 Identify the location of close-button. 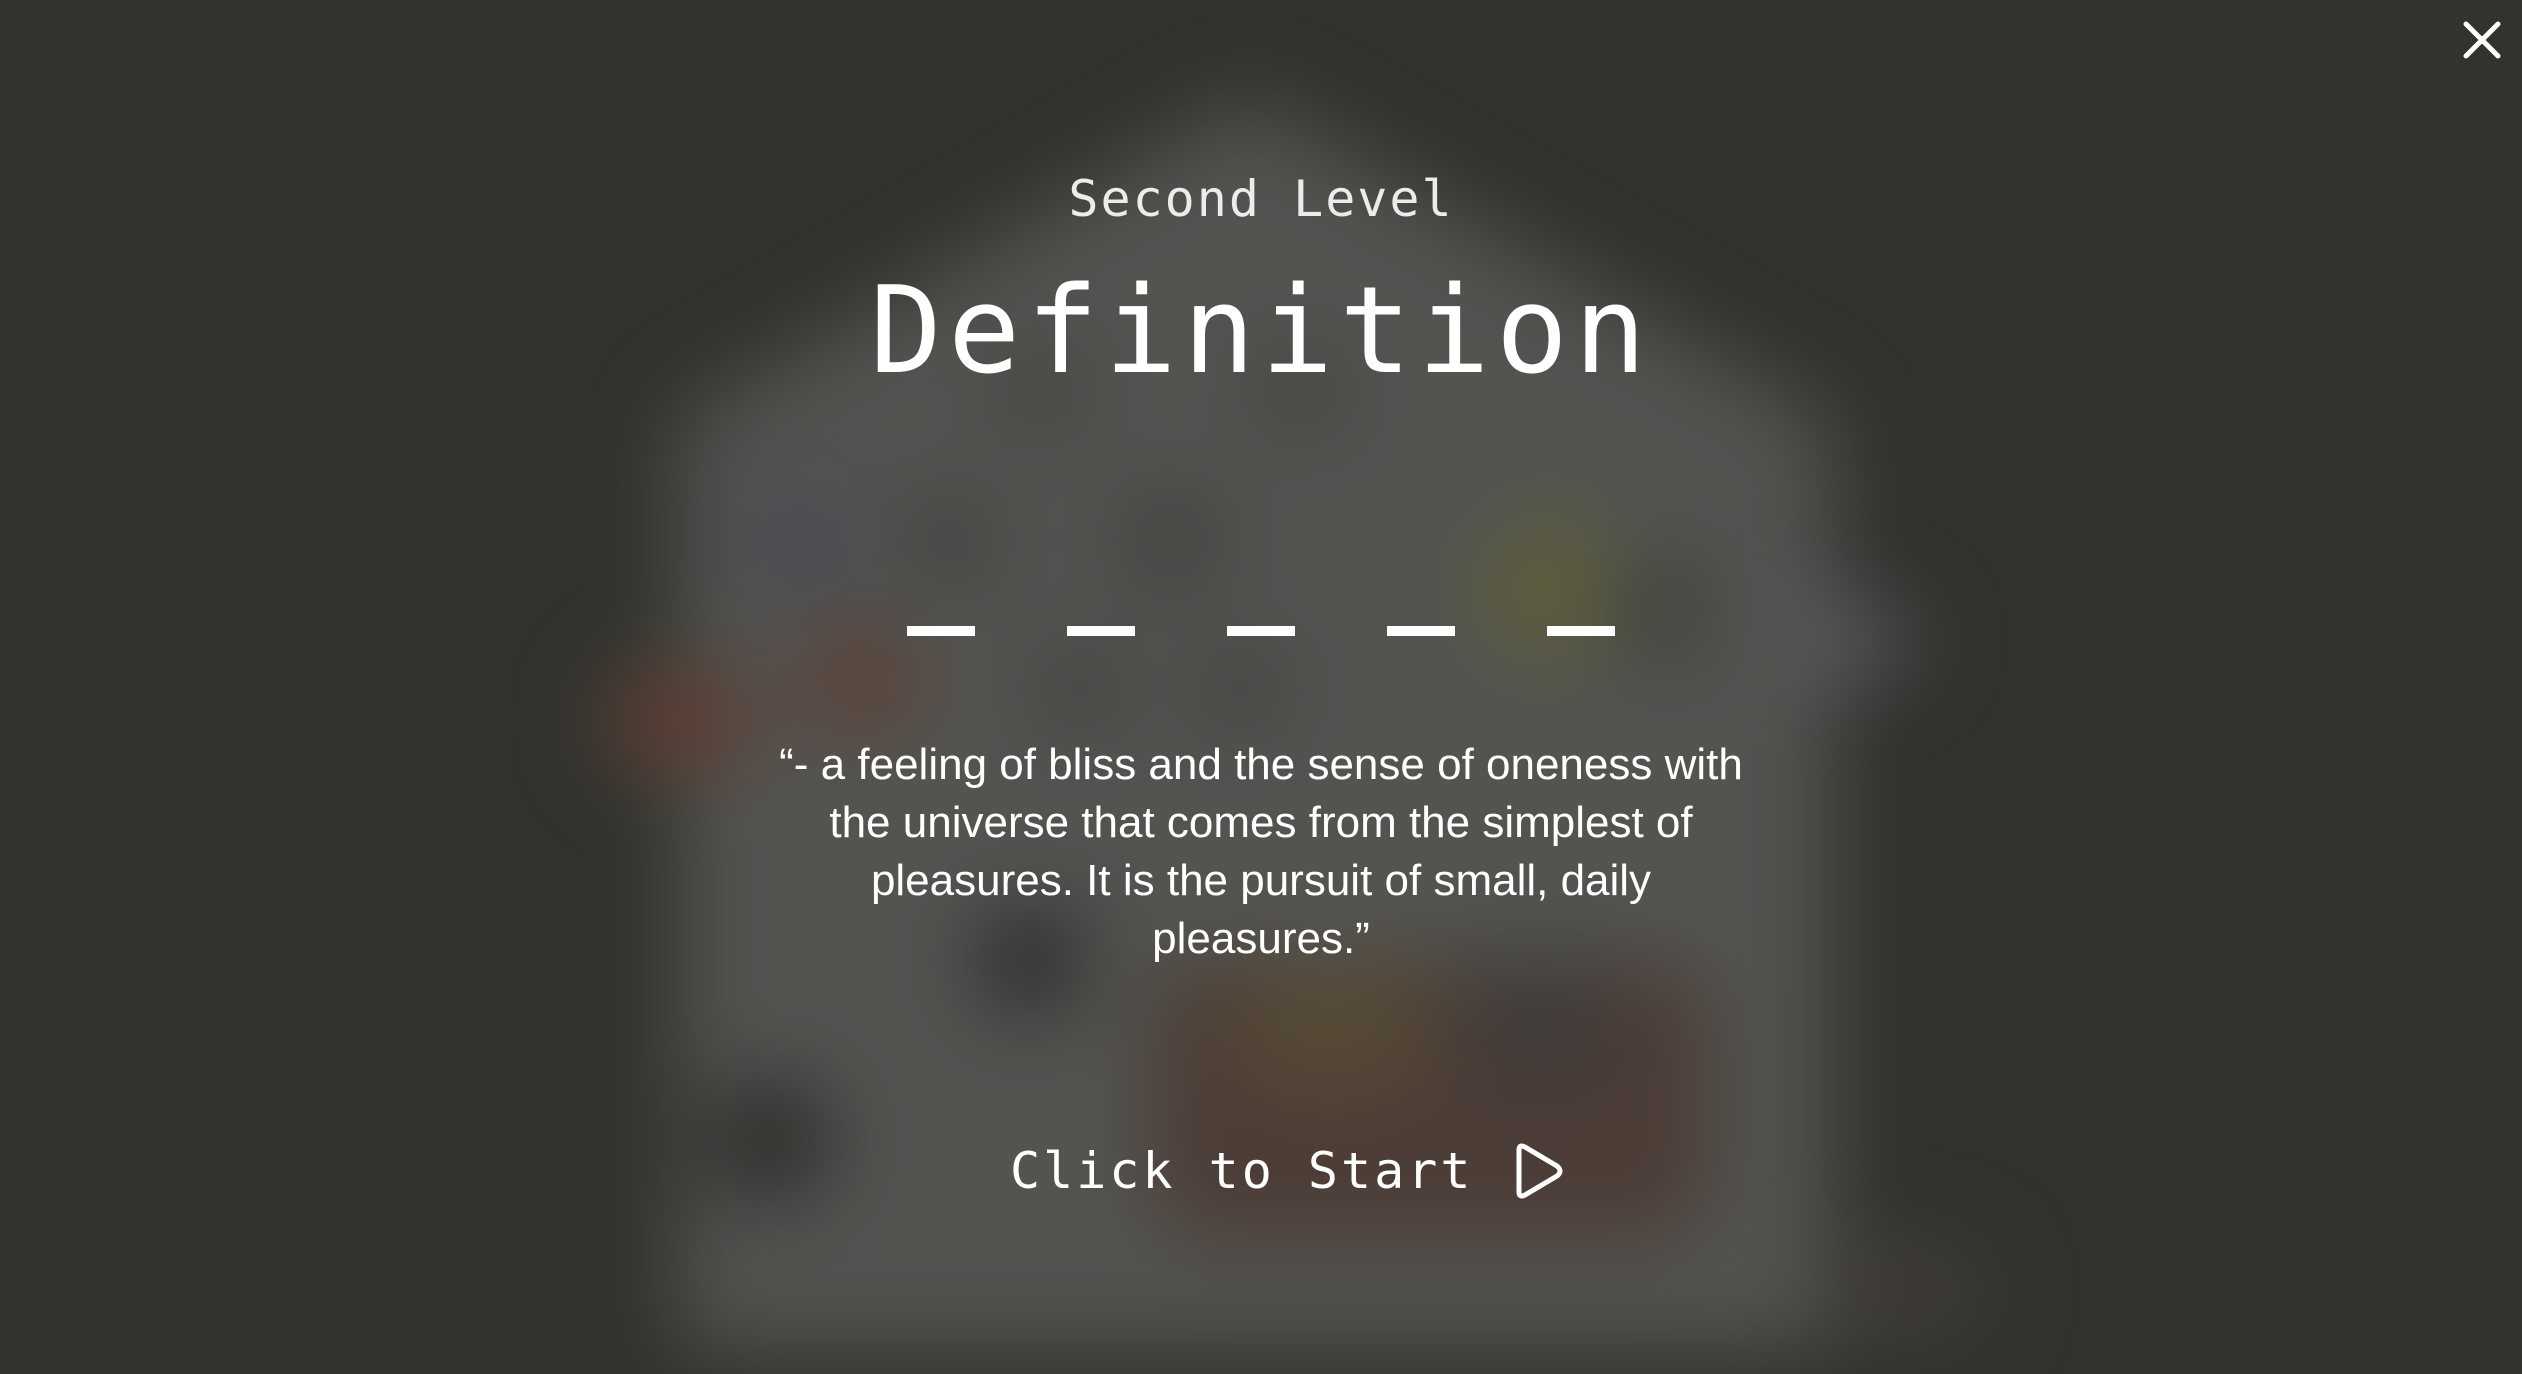
(2482, 40).